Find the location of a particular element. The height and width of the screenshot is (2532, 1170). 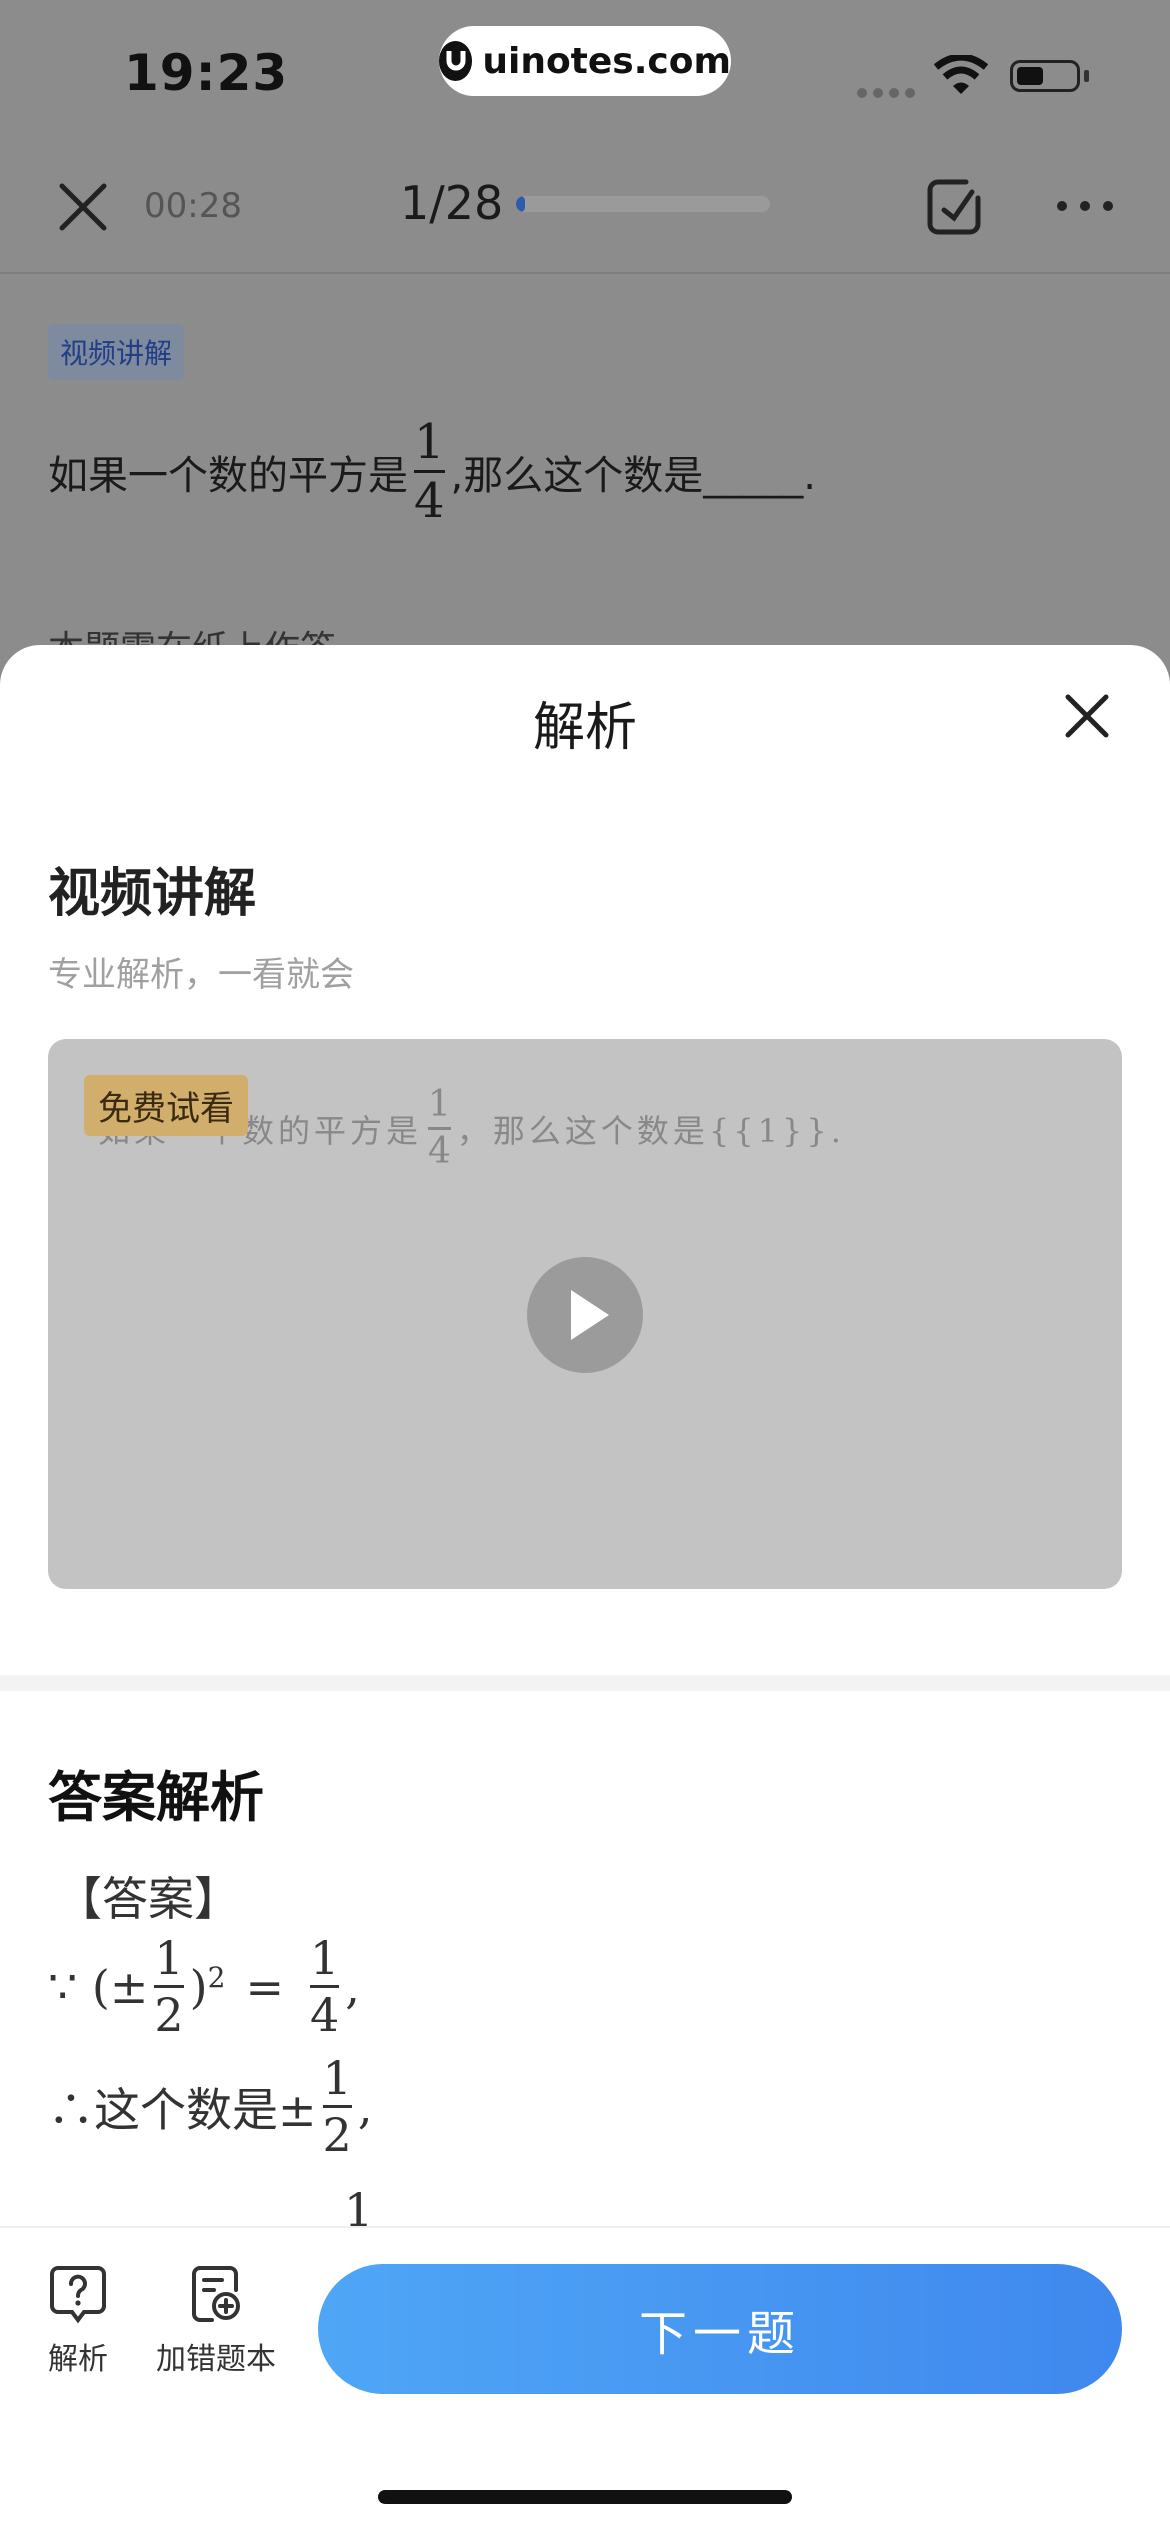

video-question-suffix: ，那么这个数是{{1}}. is located at coordinates (650, 1130).